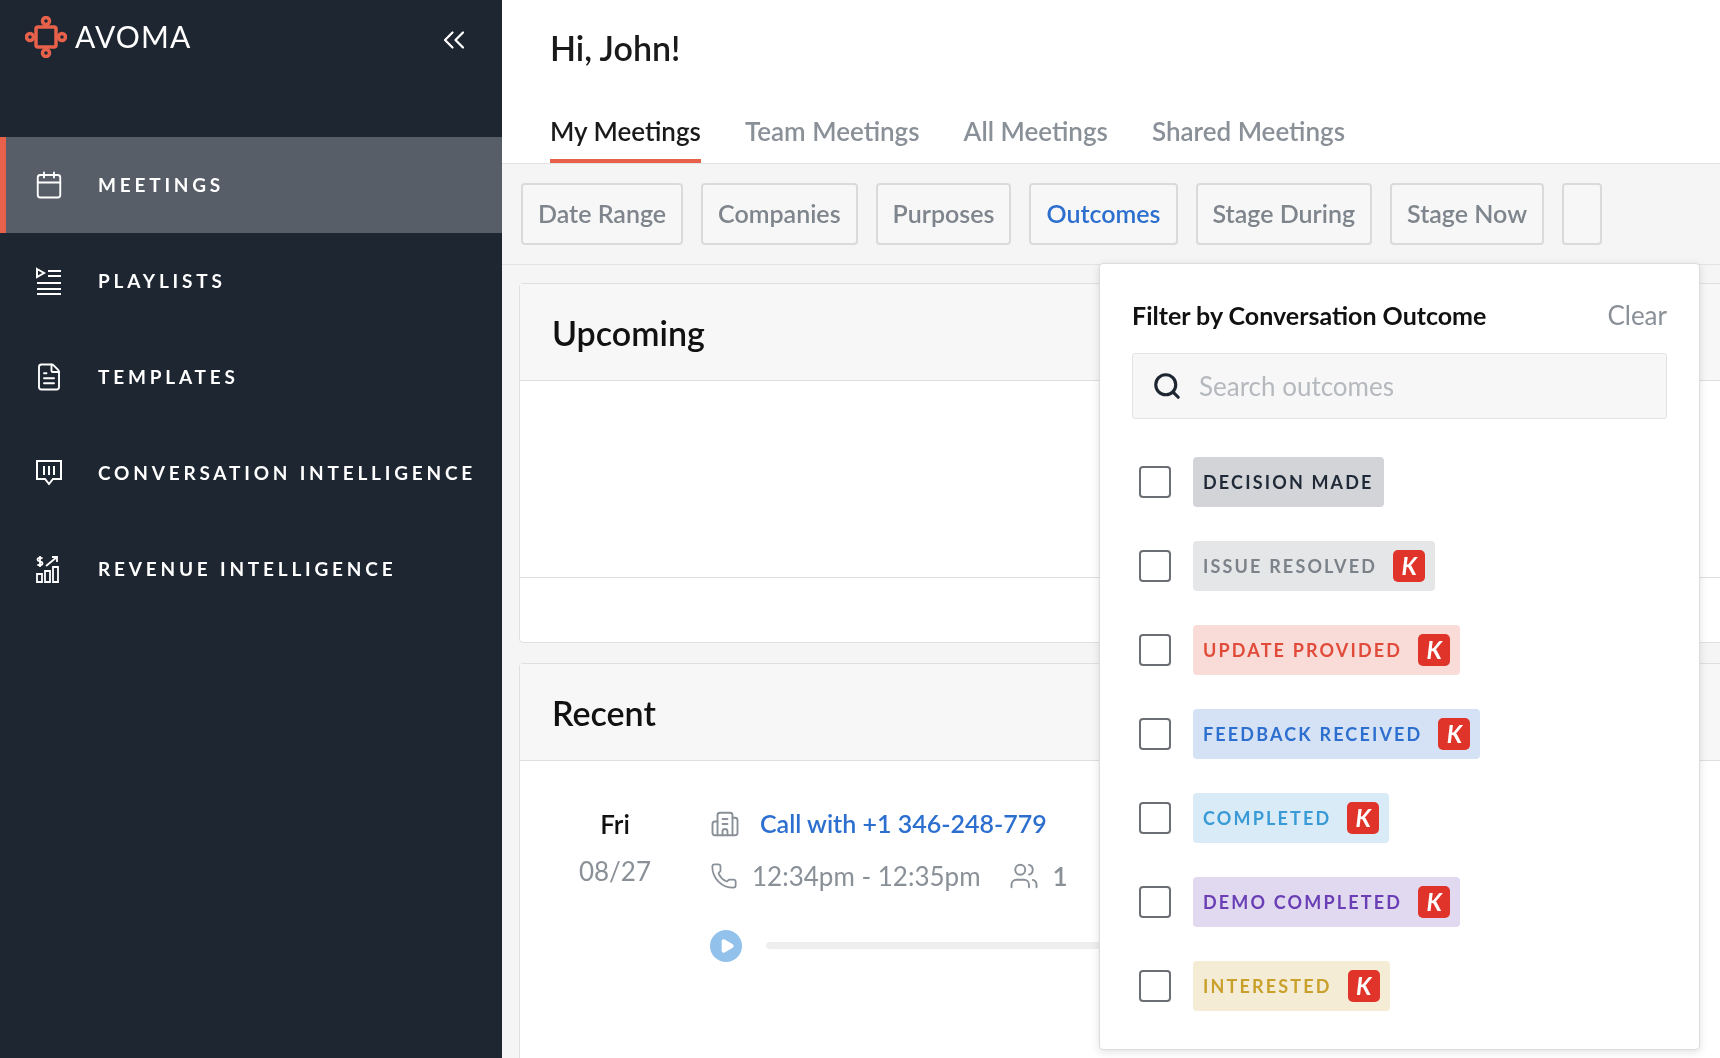 The image size is (1720, 1058). I want to click on meetings-tab: Shared Meetings, so click(1248, 137).